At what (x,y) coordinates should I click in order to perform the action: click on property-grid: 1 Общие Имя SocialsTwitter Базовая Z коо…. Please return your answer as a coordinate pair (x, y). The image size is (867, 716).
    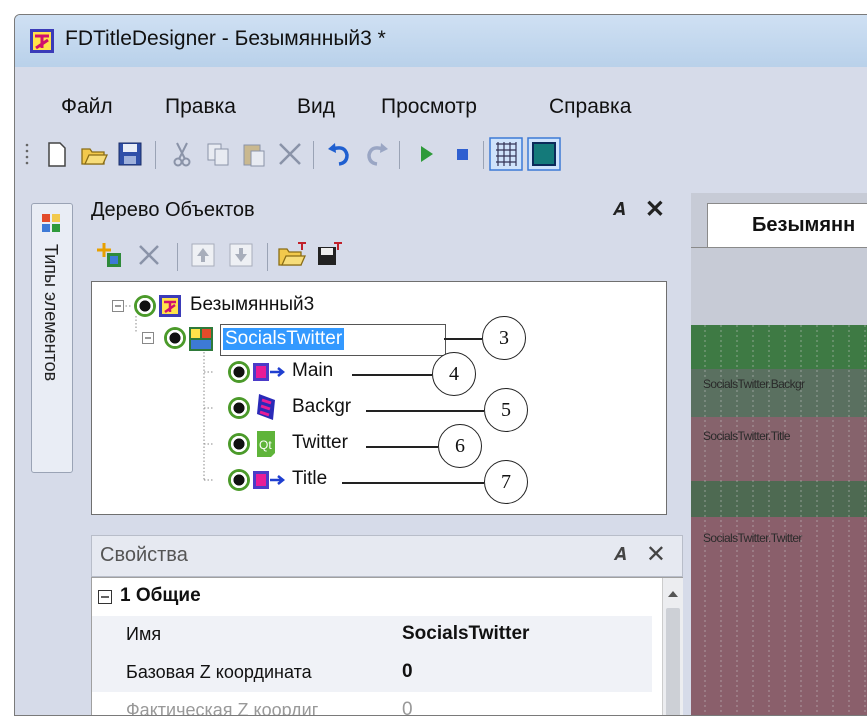
    Looking at the image, I should click on (387, 646).